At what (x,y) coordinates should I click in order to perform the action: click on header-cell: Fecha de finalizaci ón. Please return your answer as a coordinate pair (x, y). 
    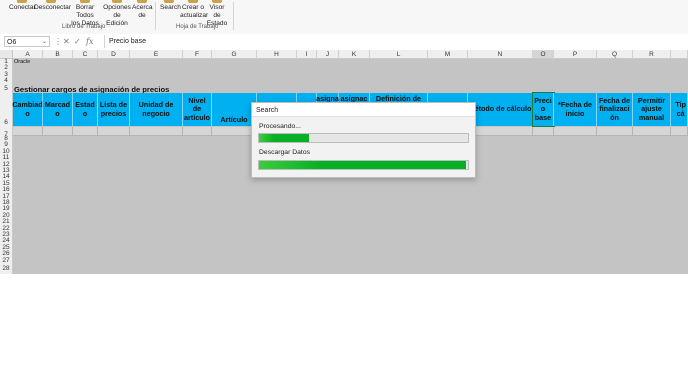
    Looking at the image, I should click on (615, 109).